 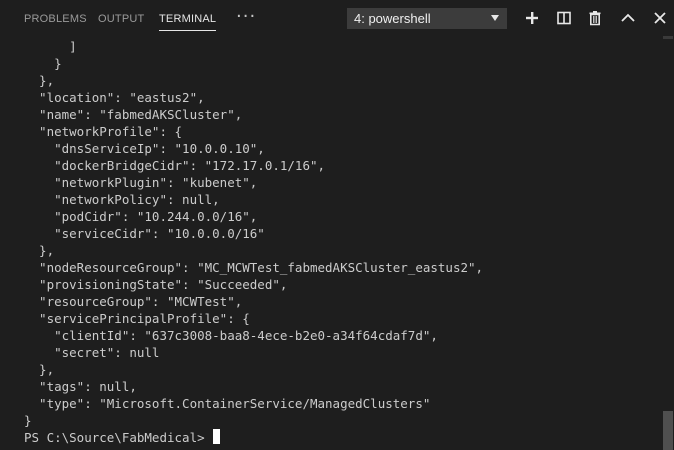 What do you see at coordinates (55, 18) in the screenshot?
I see `tab-problems: PROBLEMS` at bounding box center [55, 18].